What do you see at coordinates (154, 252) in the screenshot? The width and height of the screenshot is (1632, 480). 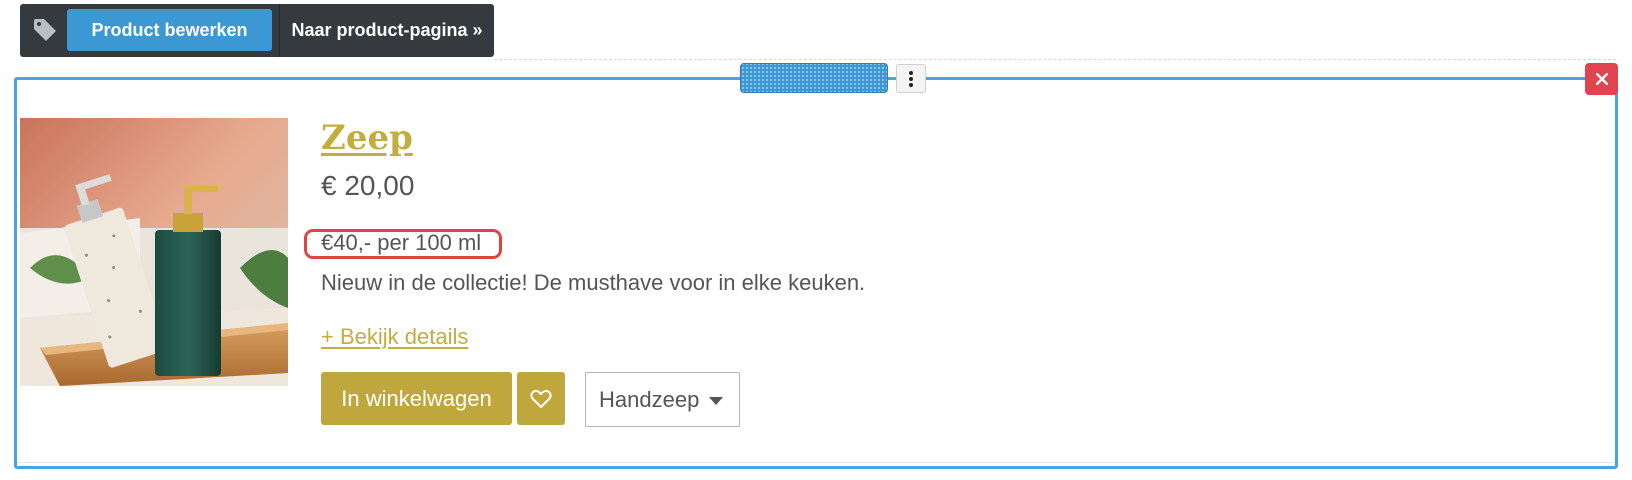 I see `product-image` at bounding box center [154, 252].